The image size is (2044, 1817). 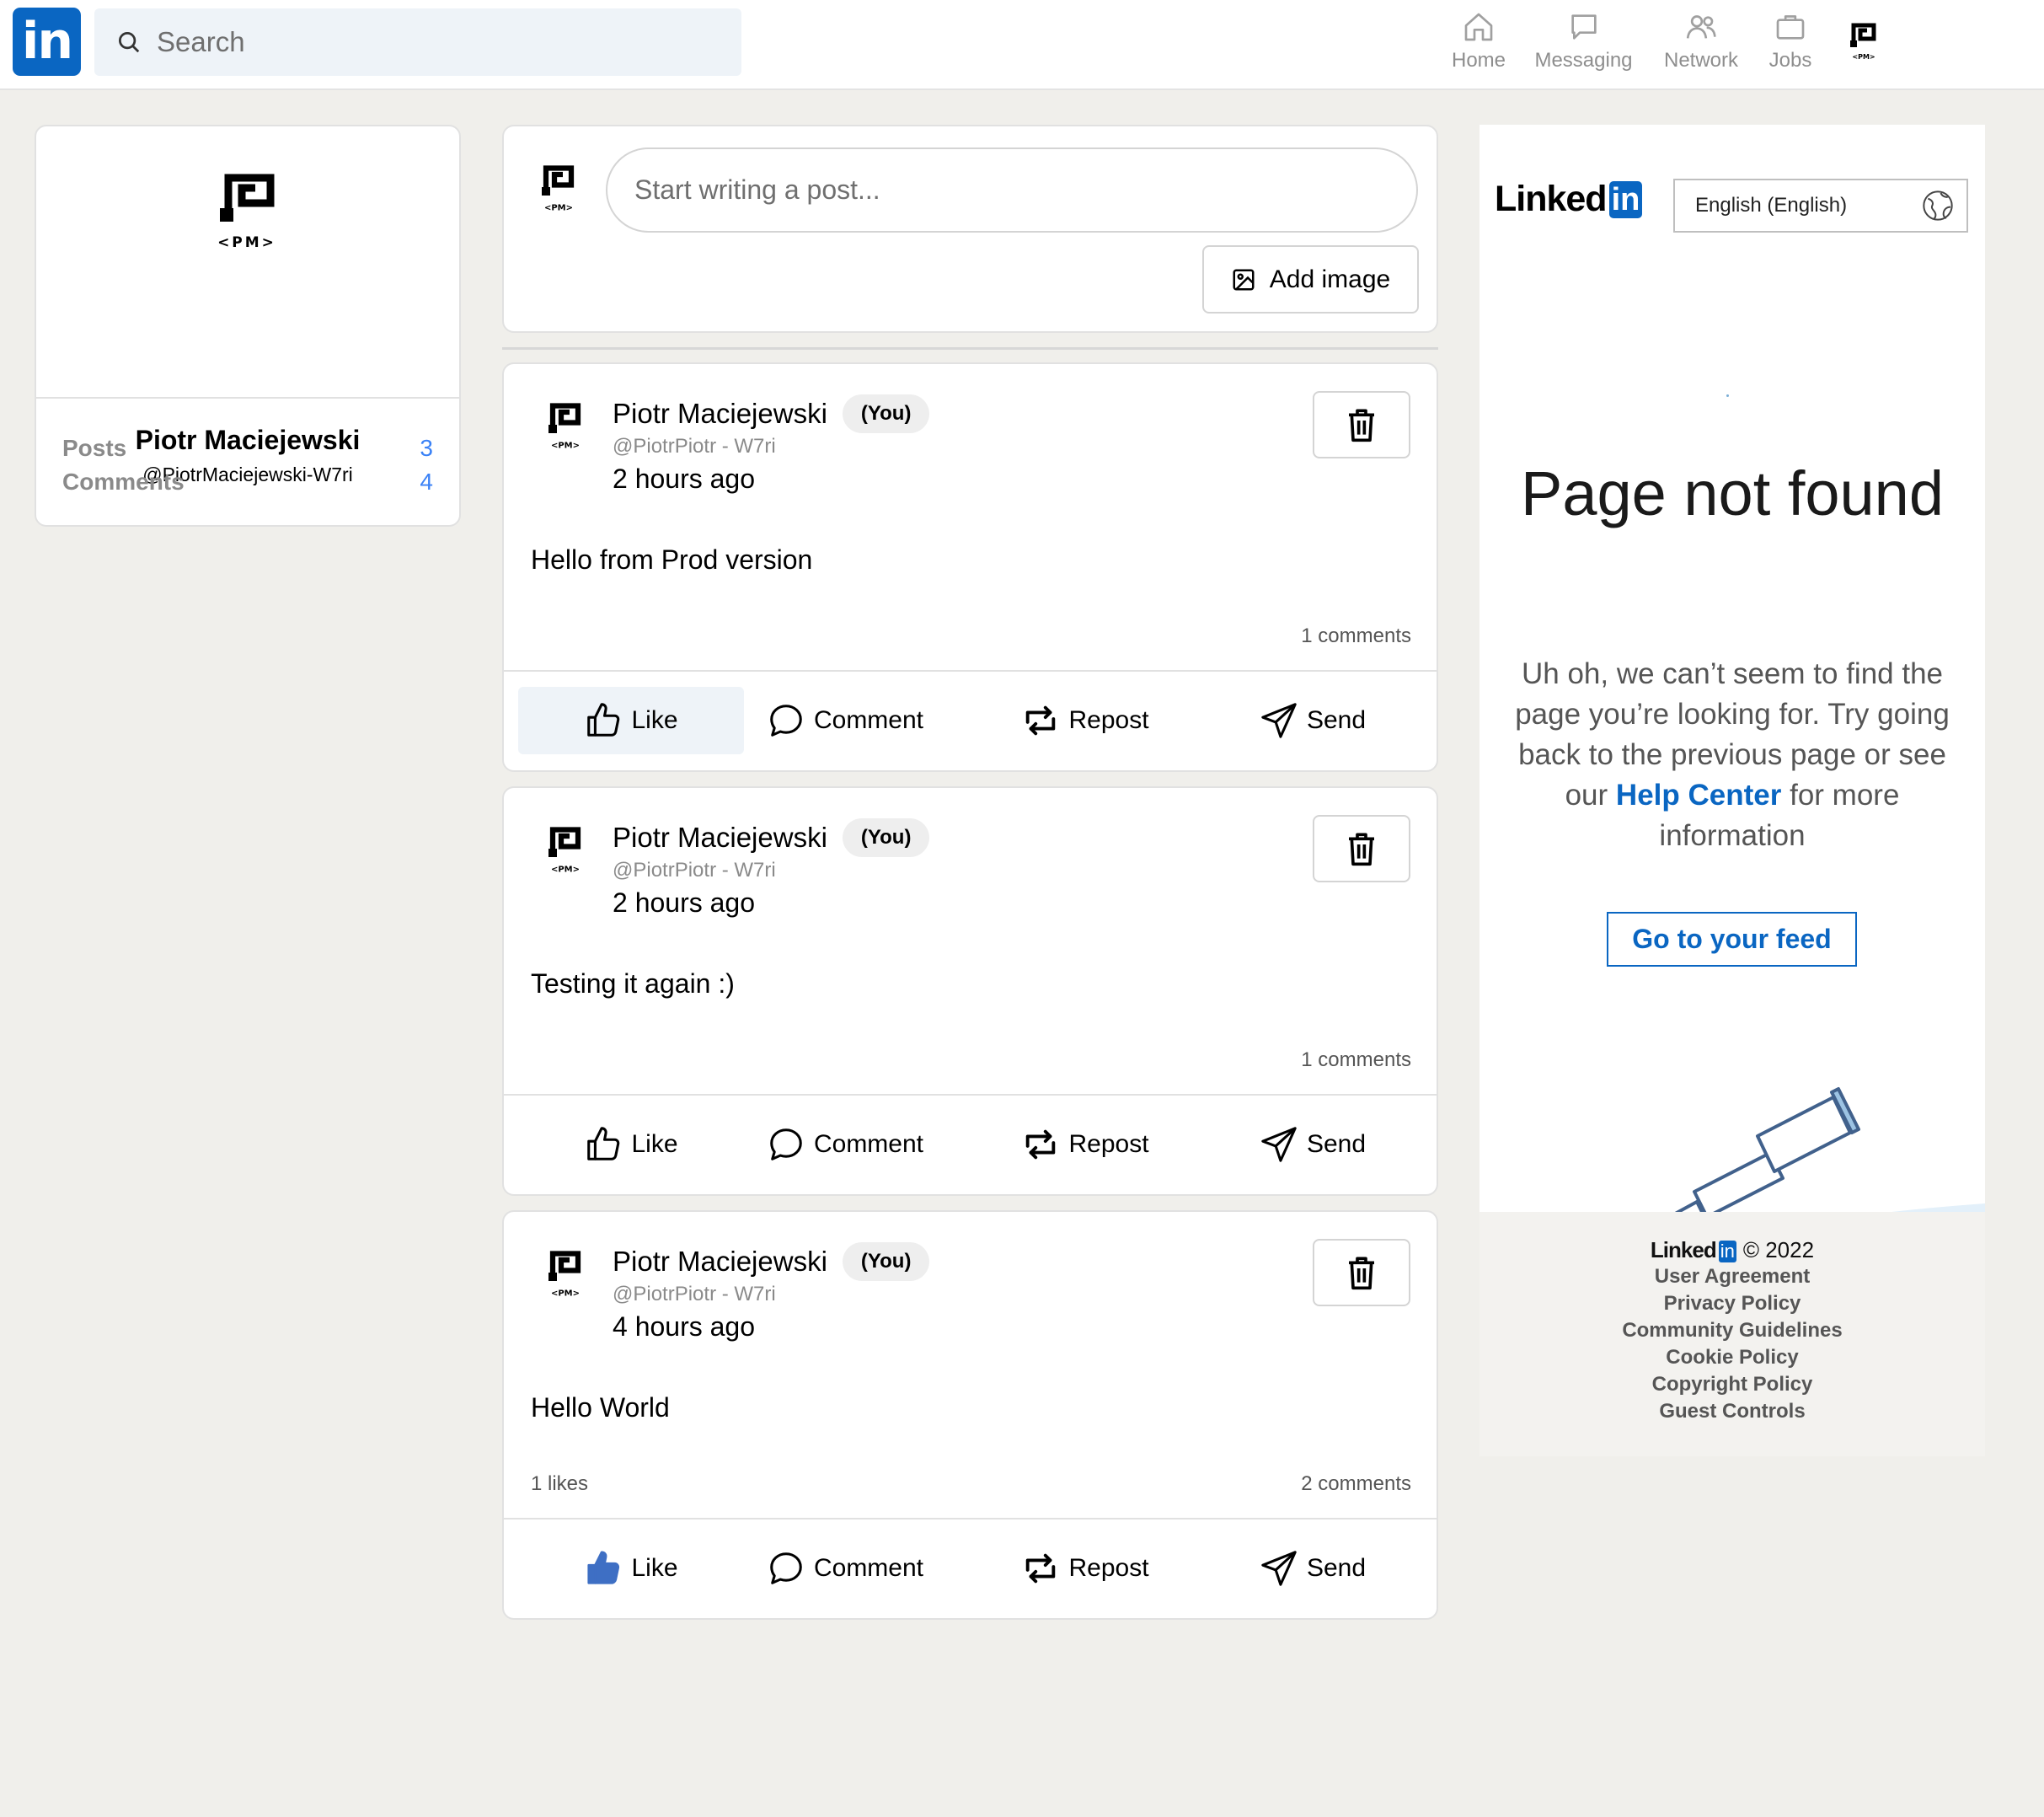 I want to click on footer-link-privacy-policy: Privacy Policy, so click(x=1732, y=1303).